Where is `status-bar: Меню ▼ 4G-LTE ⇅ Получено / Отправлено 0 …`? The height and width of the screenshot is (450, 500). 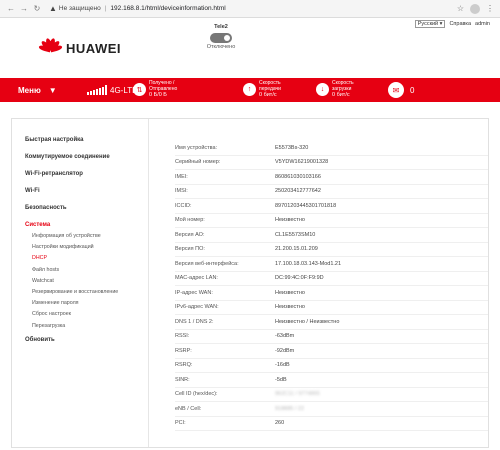
status-bar: Меню ▼ 4G-LTE ⇅ Получено / Отправлено 0 … is located at coordinates (250, 90).